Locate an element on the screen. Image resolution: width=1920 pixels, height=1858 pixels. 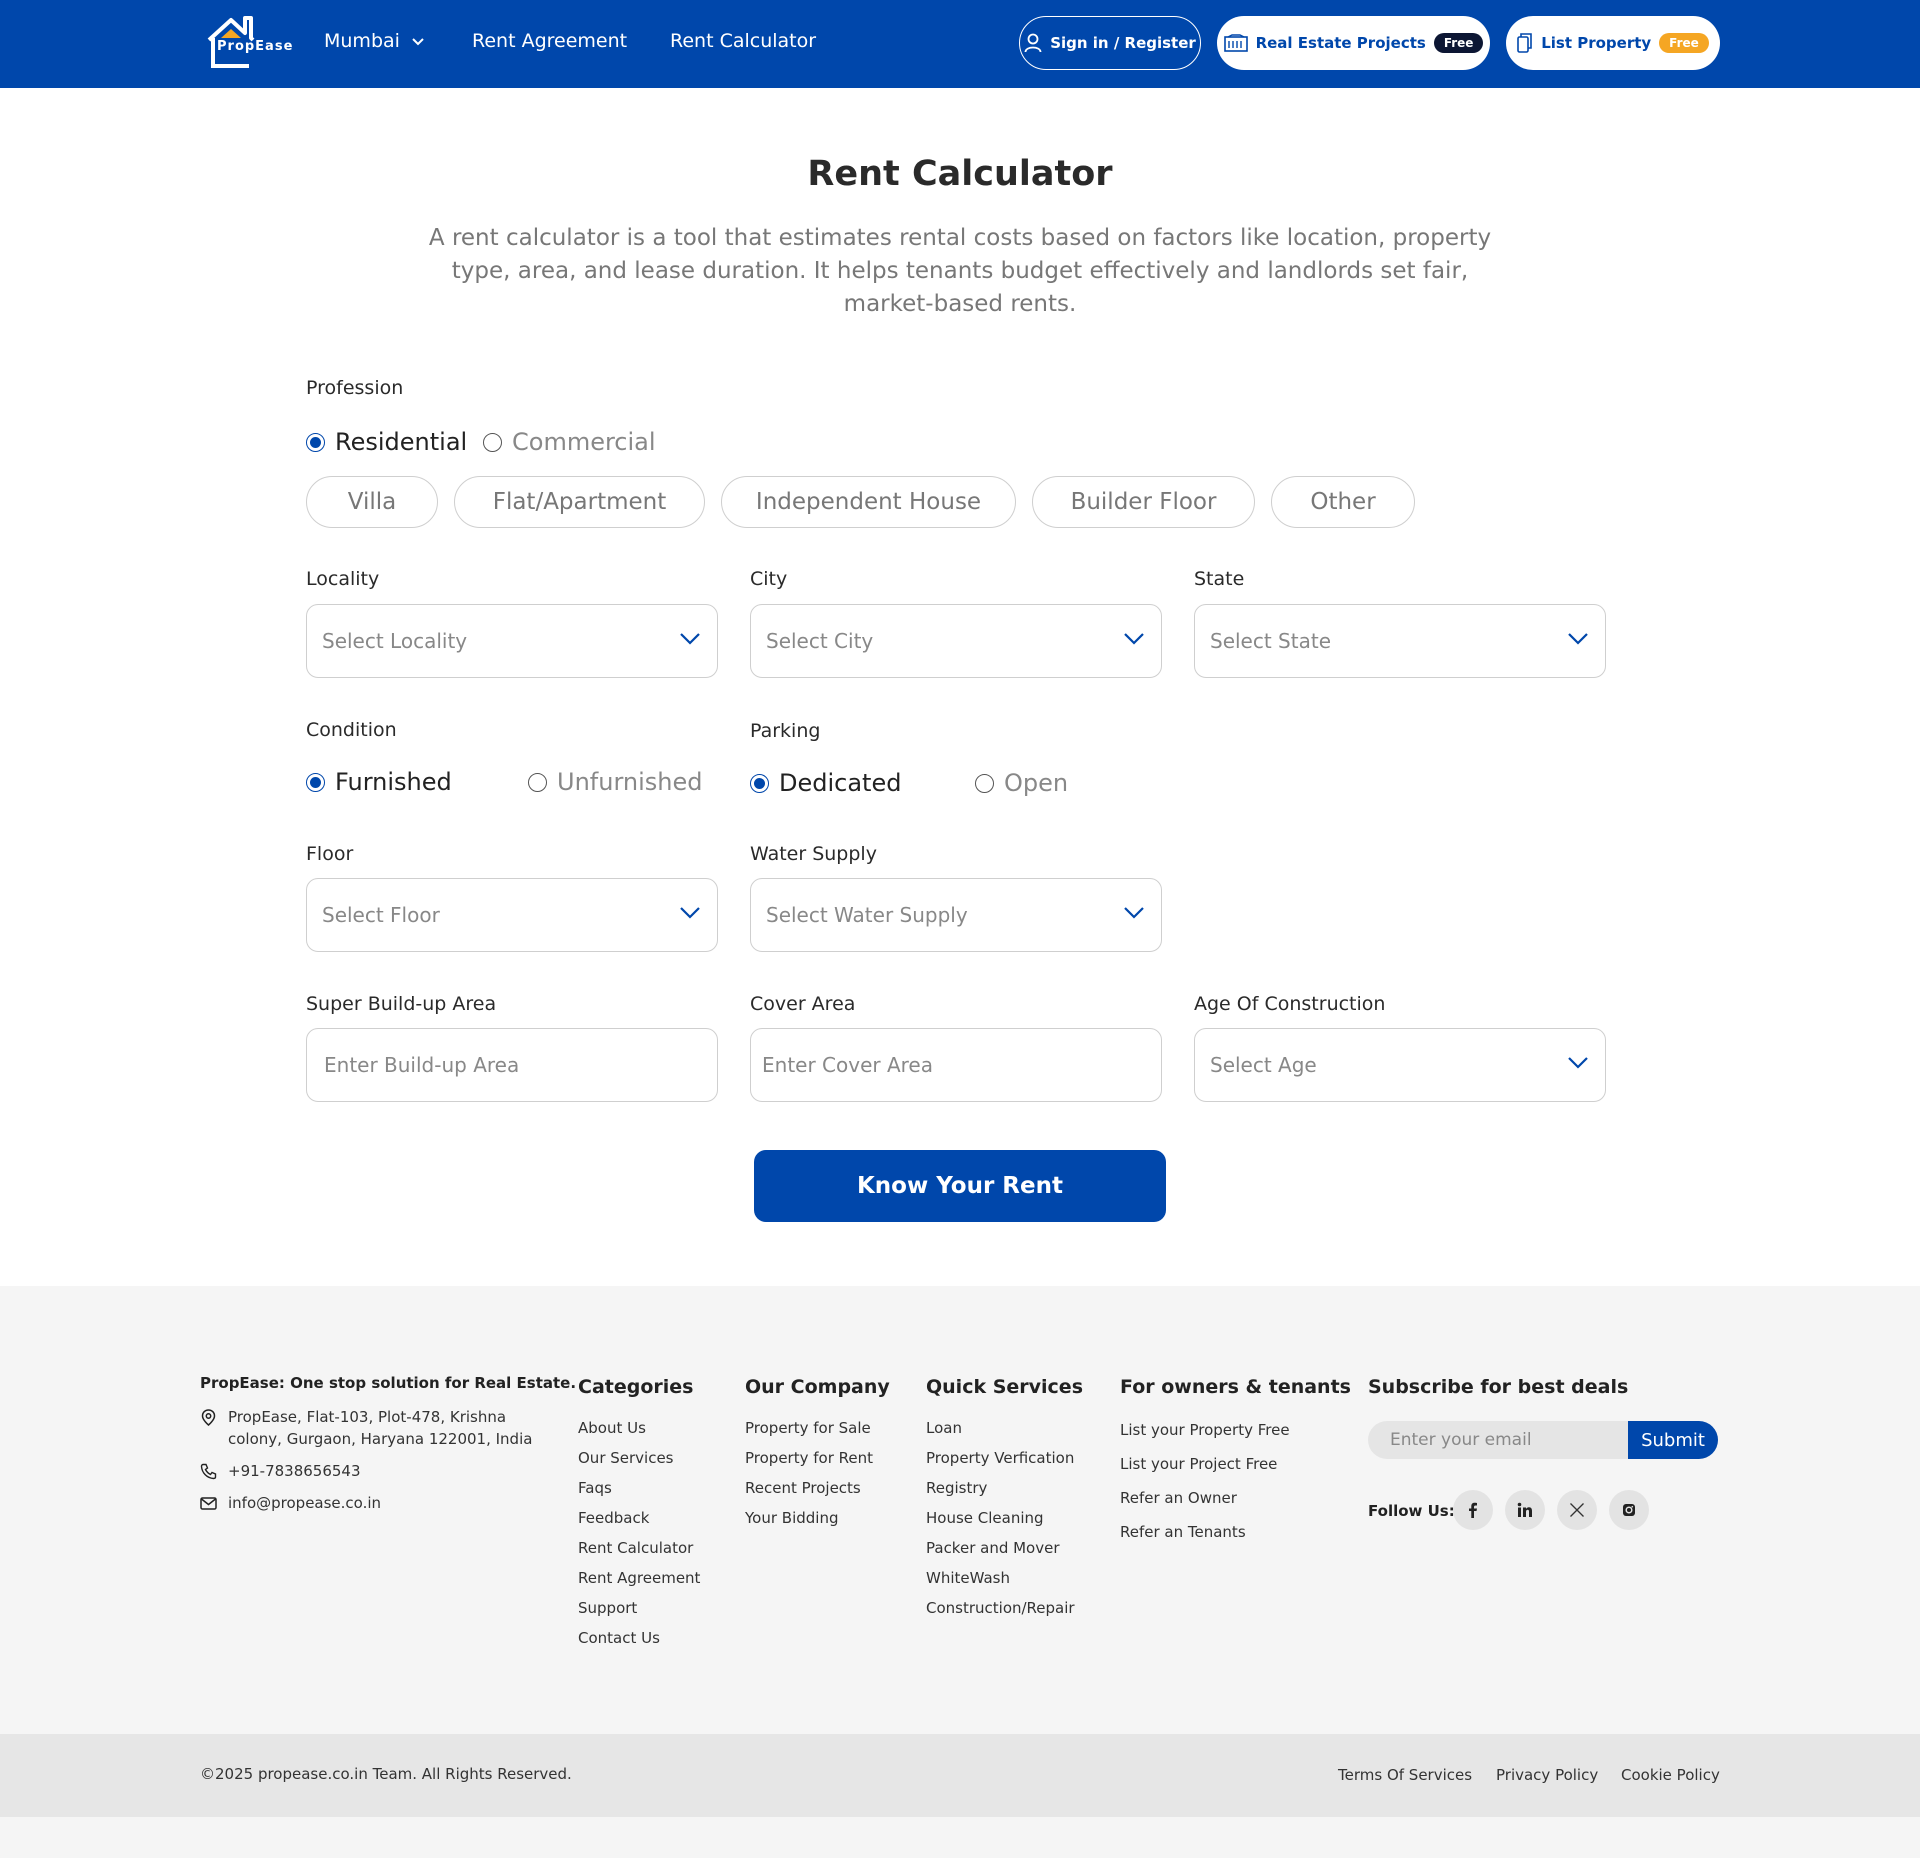
facebook-link is located at coordinates (1473, 1510).